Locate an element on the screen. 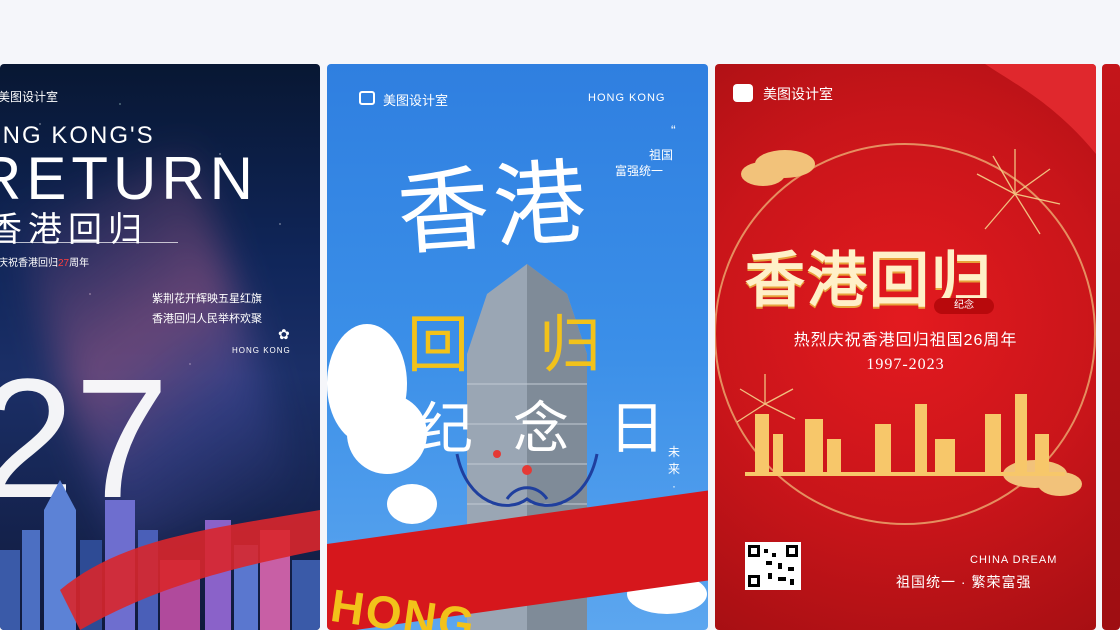 The width and height of the screenshot is (1120, 630). poster-card-partial is located at coordinates (1111, 347).